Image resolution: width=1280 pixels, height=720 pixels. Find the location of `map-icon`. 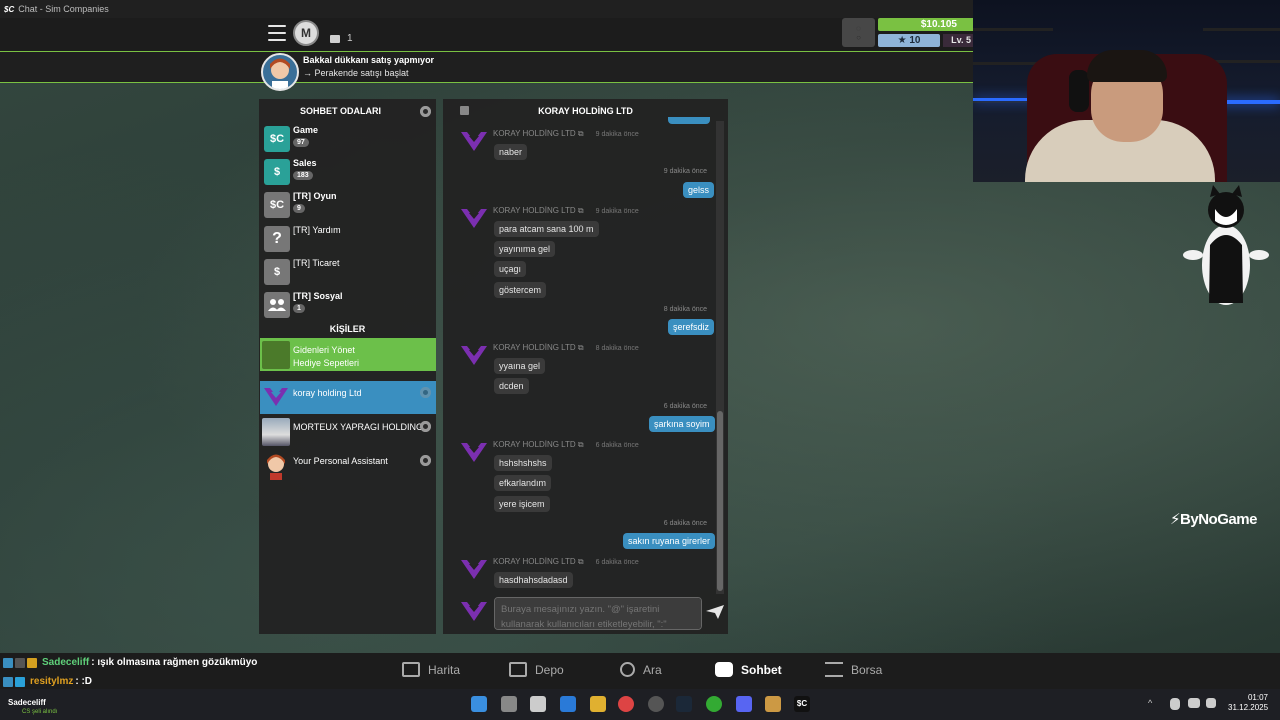

map-icon is located at coordinates (411, 669).